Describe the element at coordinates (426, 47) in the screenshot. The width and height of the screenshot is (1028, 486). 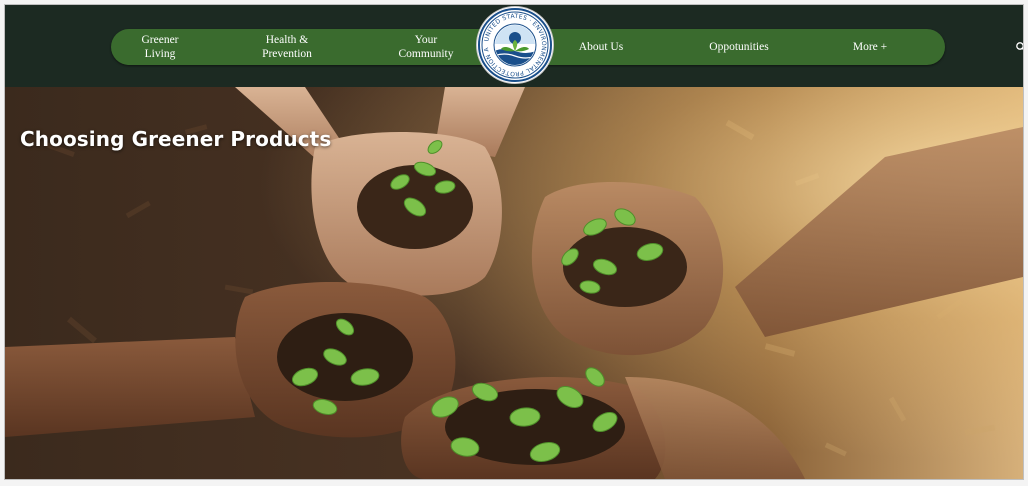
I see `nav-item-your-community: Your Community` at that location.